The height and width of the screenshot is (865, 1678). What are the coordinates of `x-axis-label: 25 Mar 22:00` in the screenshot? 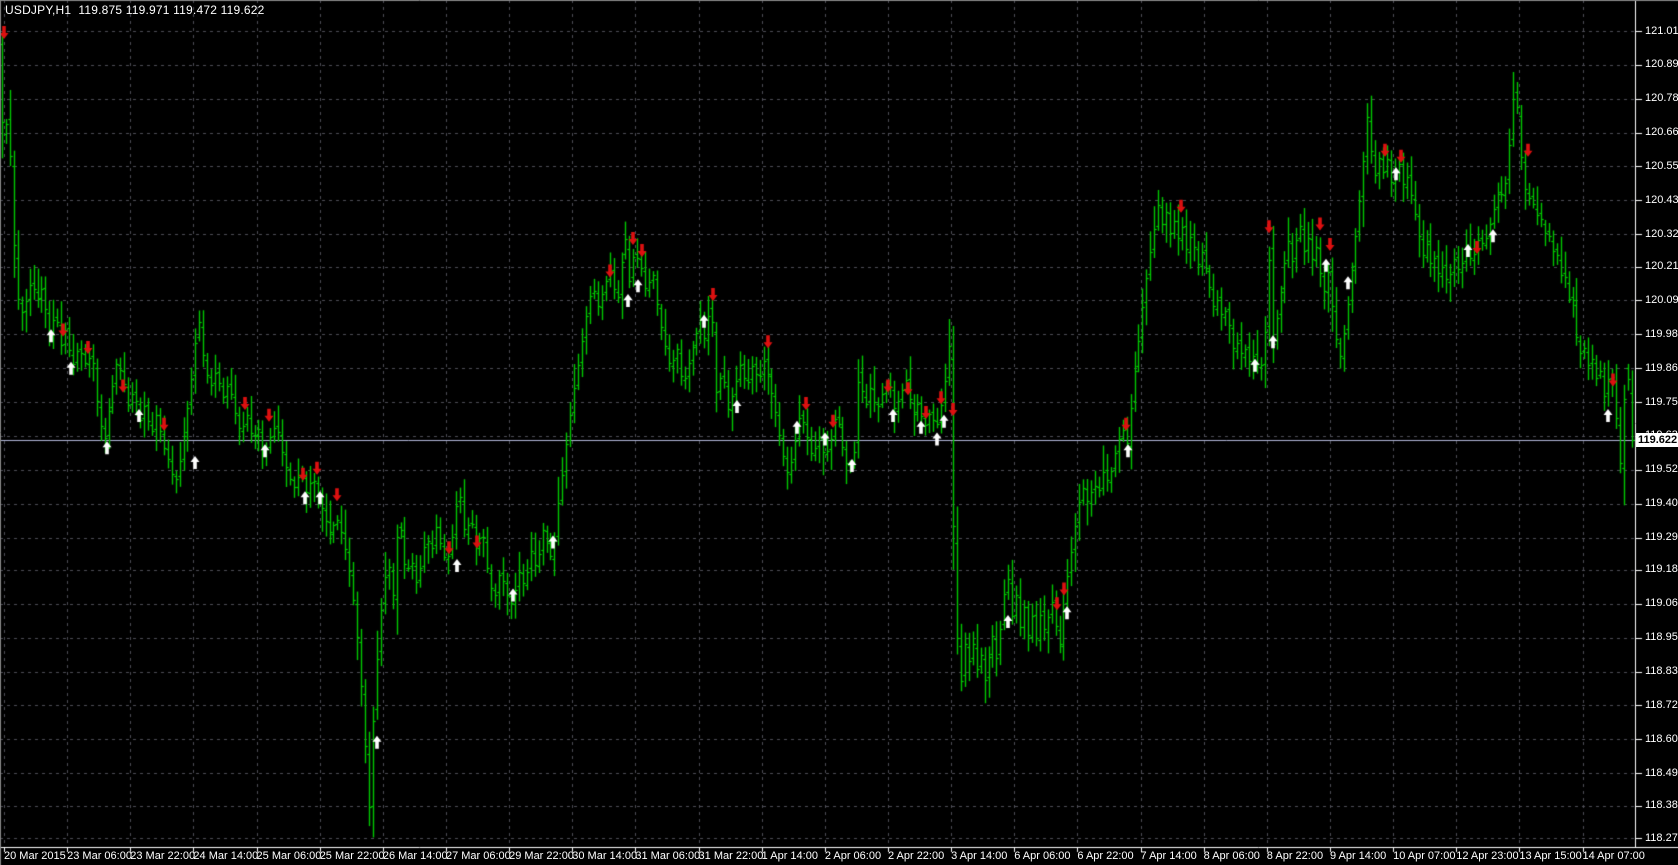 It's located at (352, 856).